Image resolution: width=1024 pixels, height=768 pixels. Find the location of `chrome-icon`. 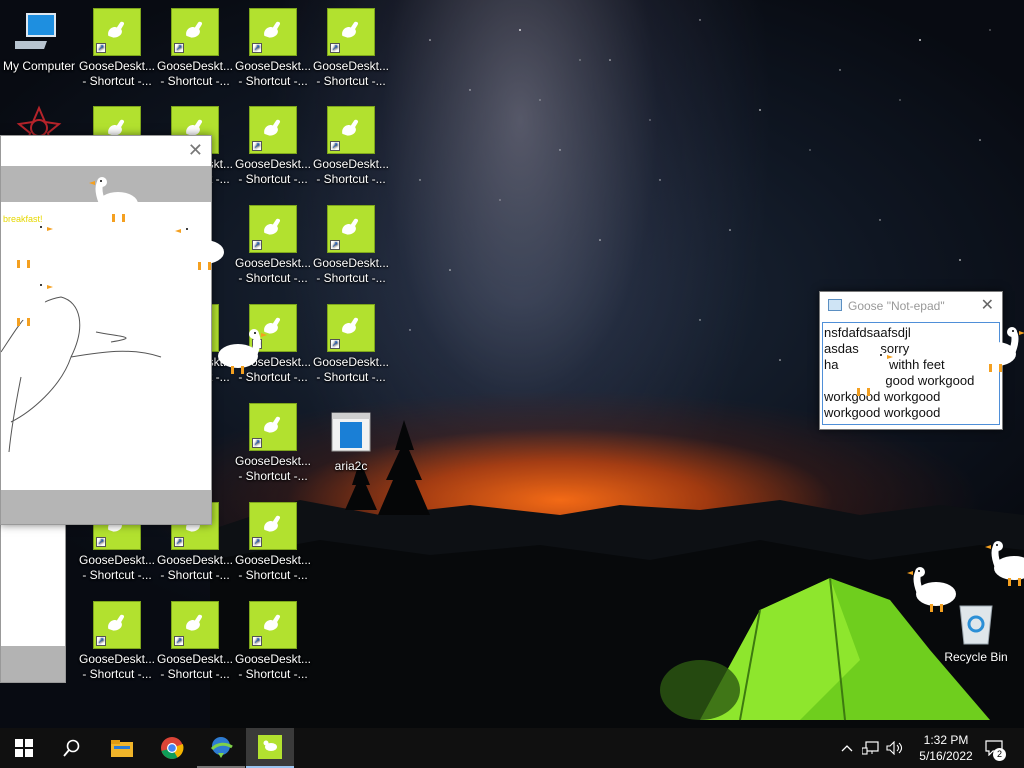

chrome-icon is located at coordinates (172, 748).